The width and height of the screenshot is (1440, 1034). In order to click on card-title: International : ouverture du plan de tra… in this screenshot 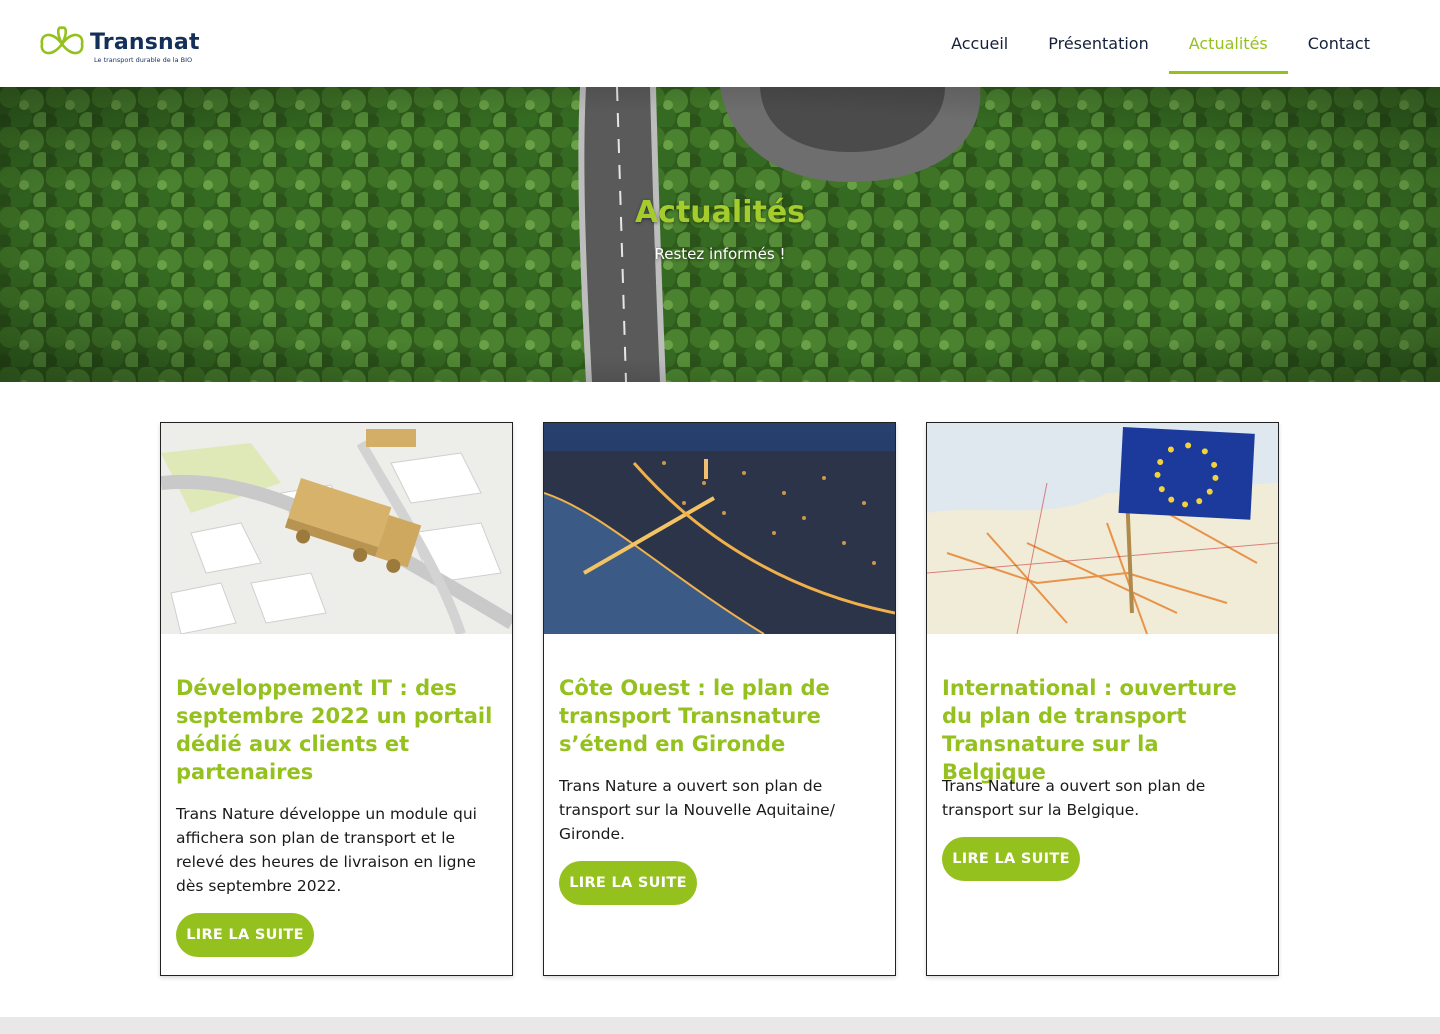, I will do `click(1104, 730)`.